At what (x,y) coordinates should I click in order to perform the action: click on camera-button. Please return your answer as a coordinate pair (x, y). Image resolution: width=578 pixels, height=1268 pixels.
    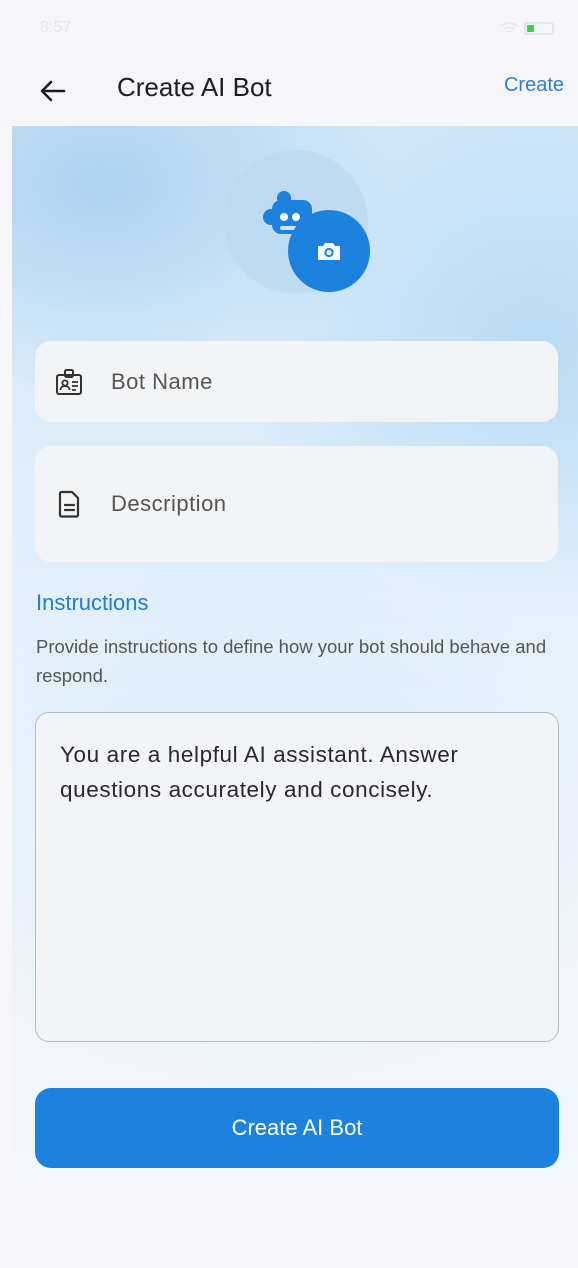
    Looking at the image, I should click on (329, 251).